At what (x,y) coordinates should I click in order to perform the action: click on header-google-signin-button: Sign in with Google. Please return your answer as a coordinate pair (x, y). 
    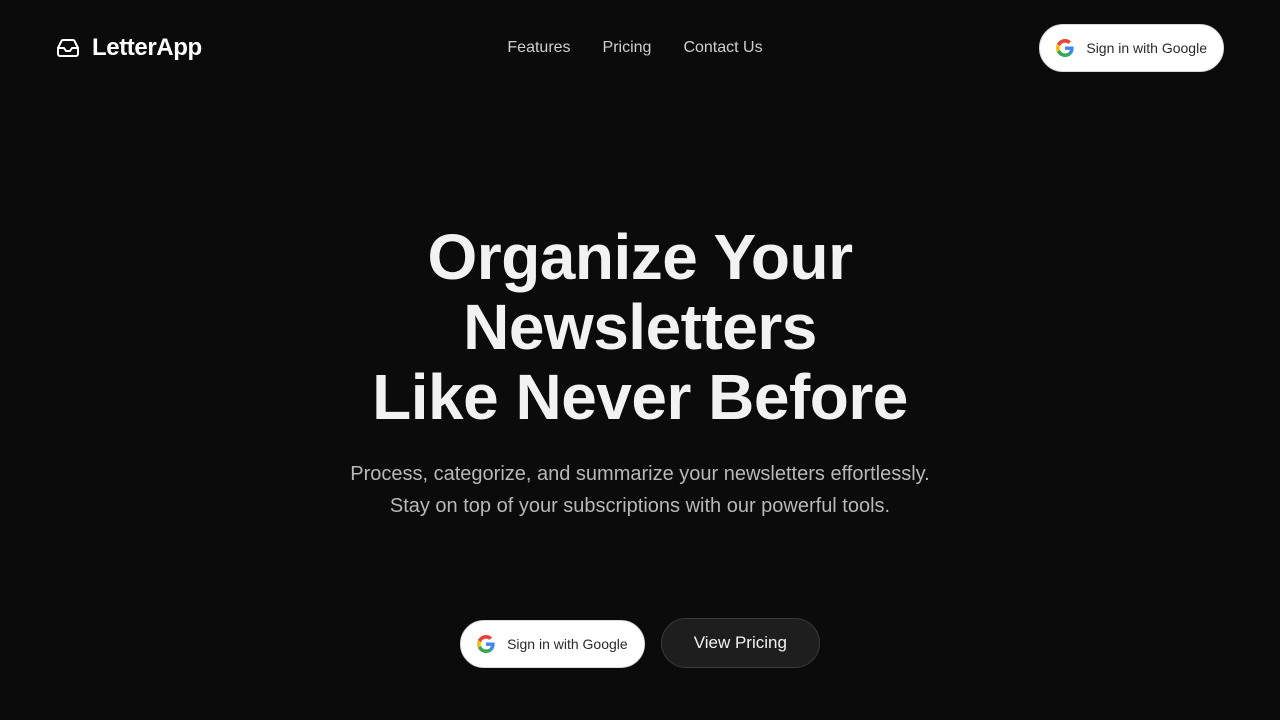
    Looking at the image, I should click on (1131, 48).